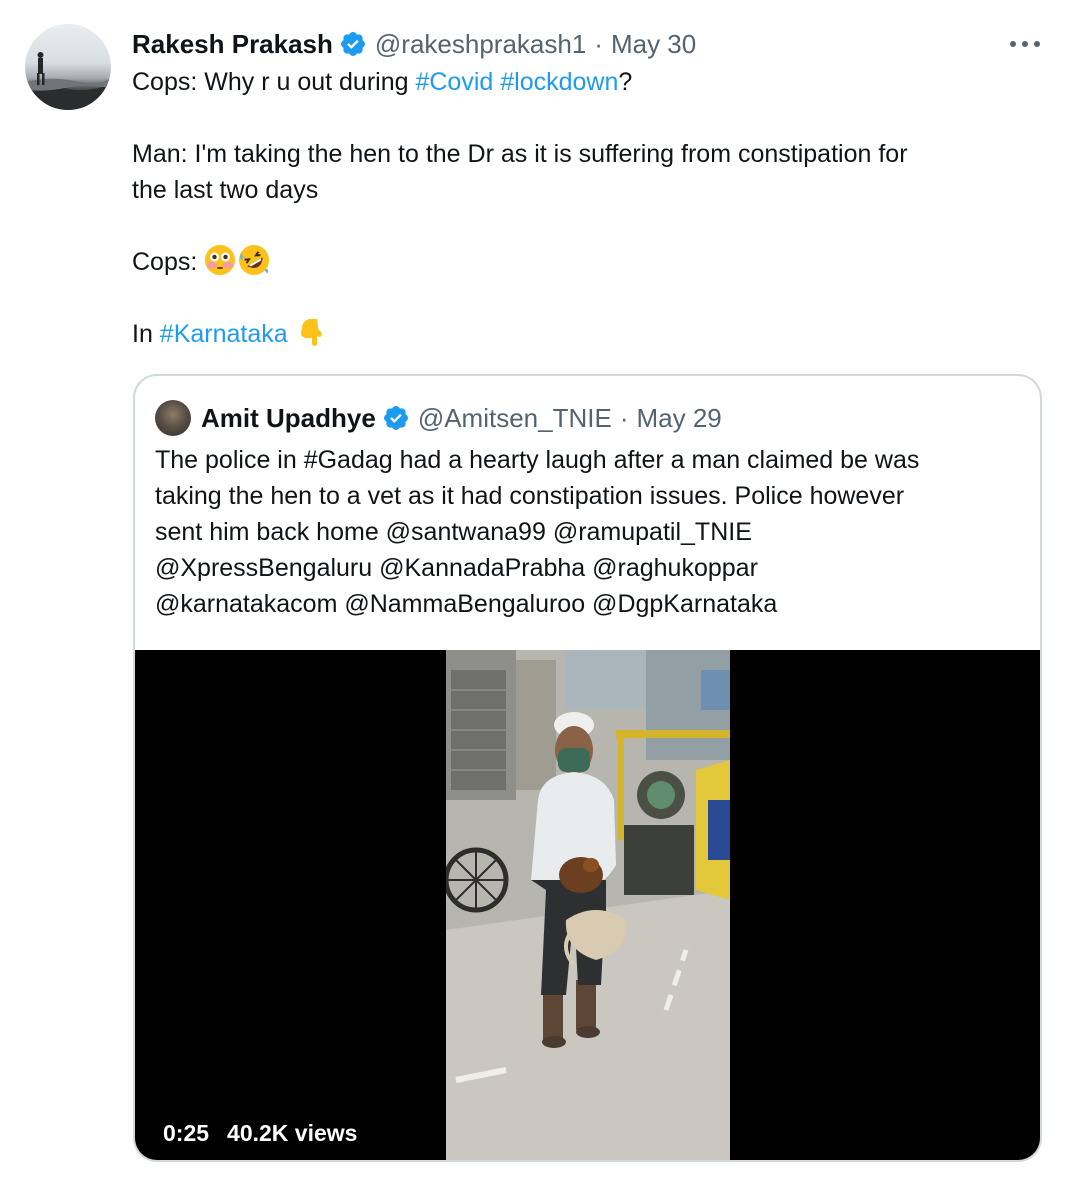 The height and width of the screenshot is (1178, 1065). Describe the element at coordinates (146, 334) in the screenshot. I see `text-span: In` at that location.